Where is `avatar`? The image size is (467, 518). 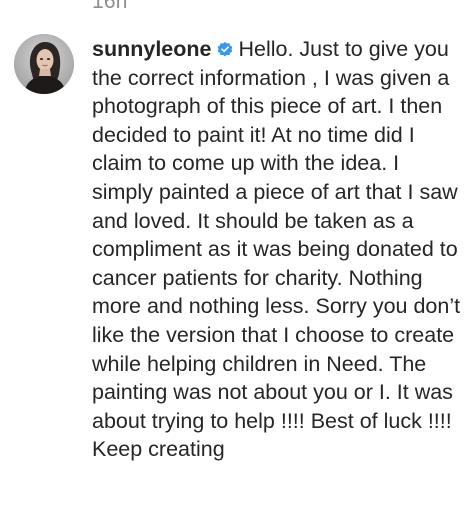 avatar is located at coordinates (44, 64).